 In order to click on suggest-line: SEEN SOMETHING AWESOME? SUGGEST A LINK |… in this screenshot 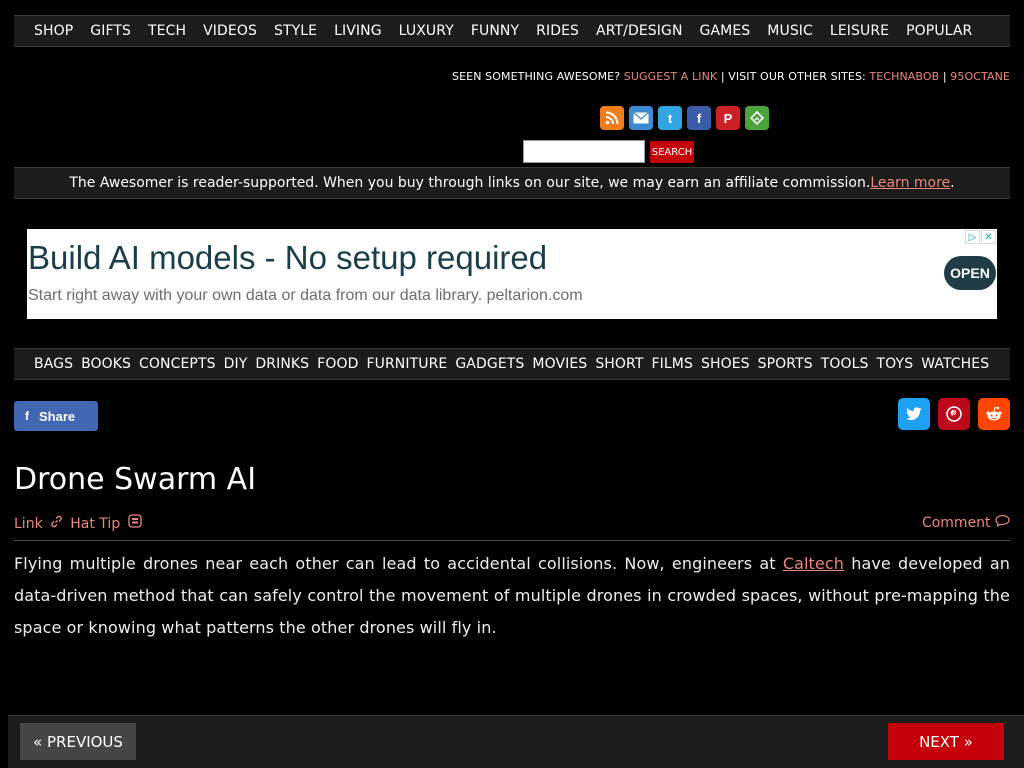, I will do `click(731, 76)`.